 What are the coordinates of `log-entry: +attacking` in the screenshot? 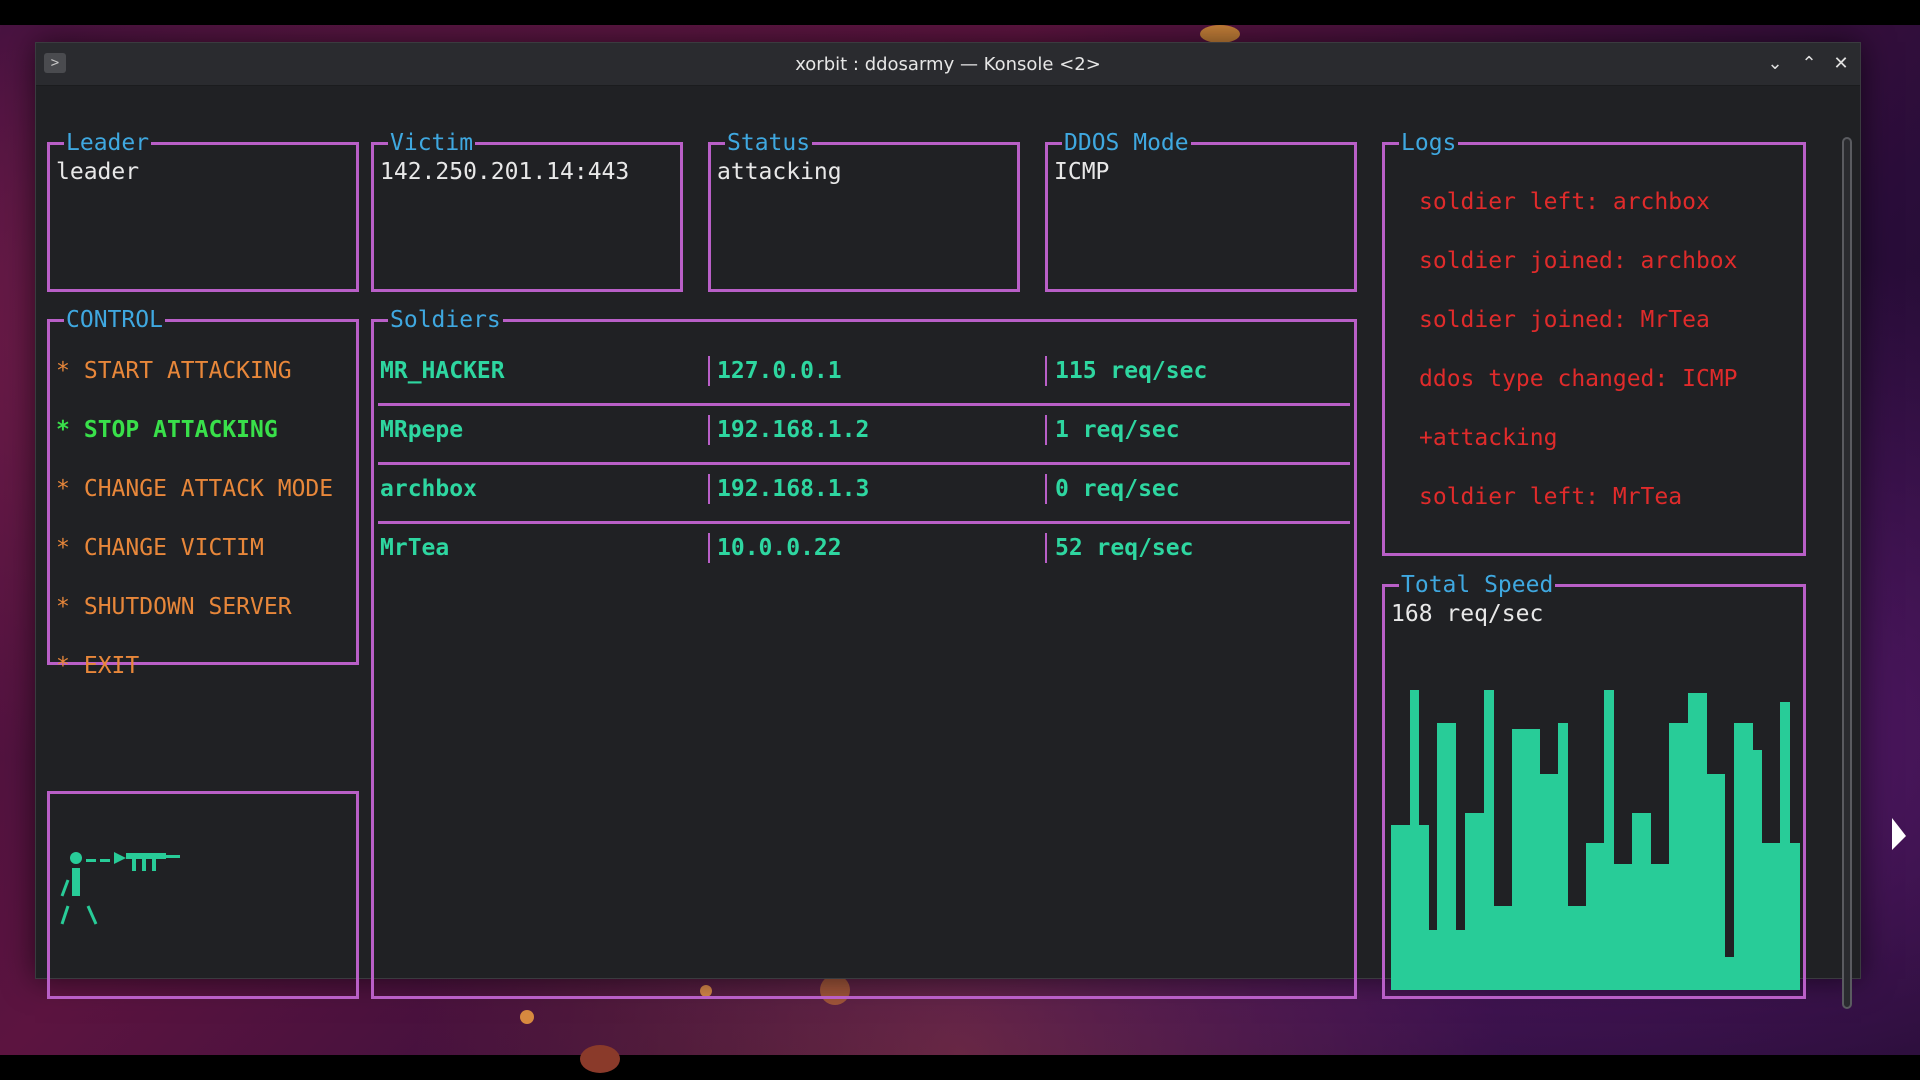 It's located at (1488, 438).